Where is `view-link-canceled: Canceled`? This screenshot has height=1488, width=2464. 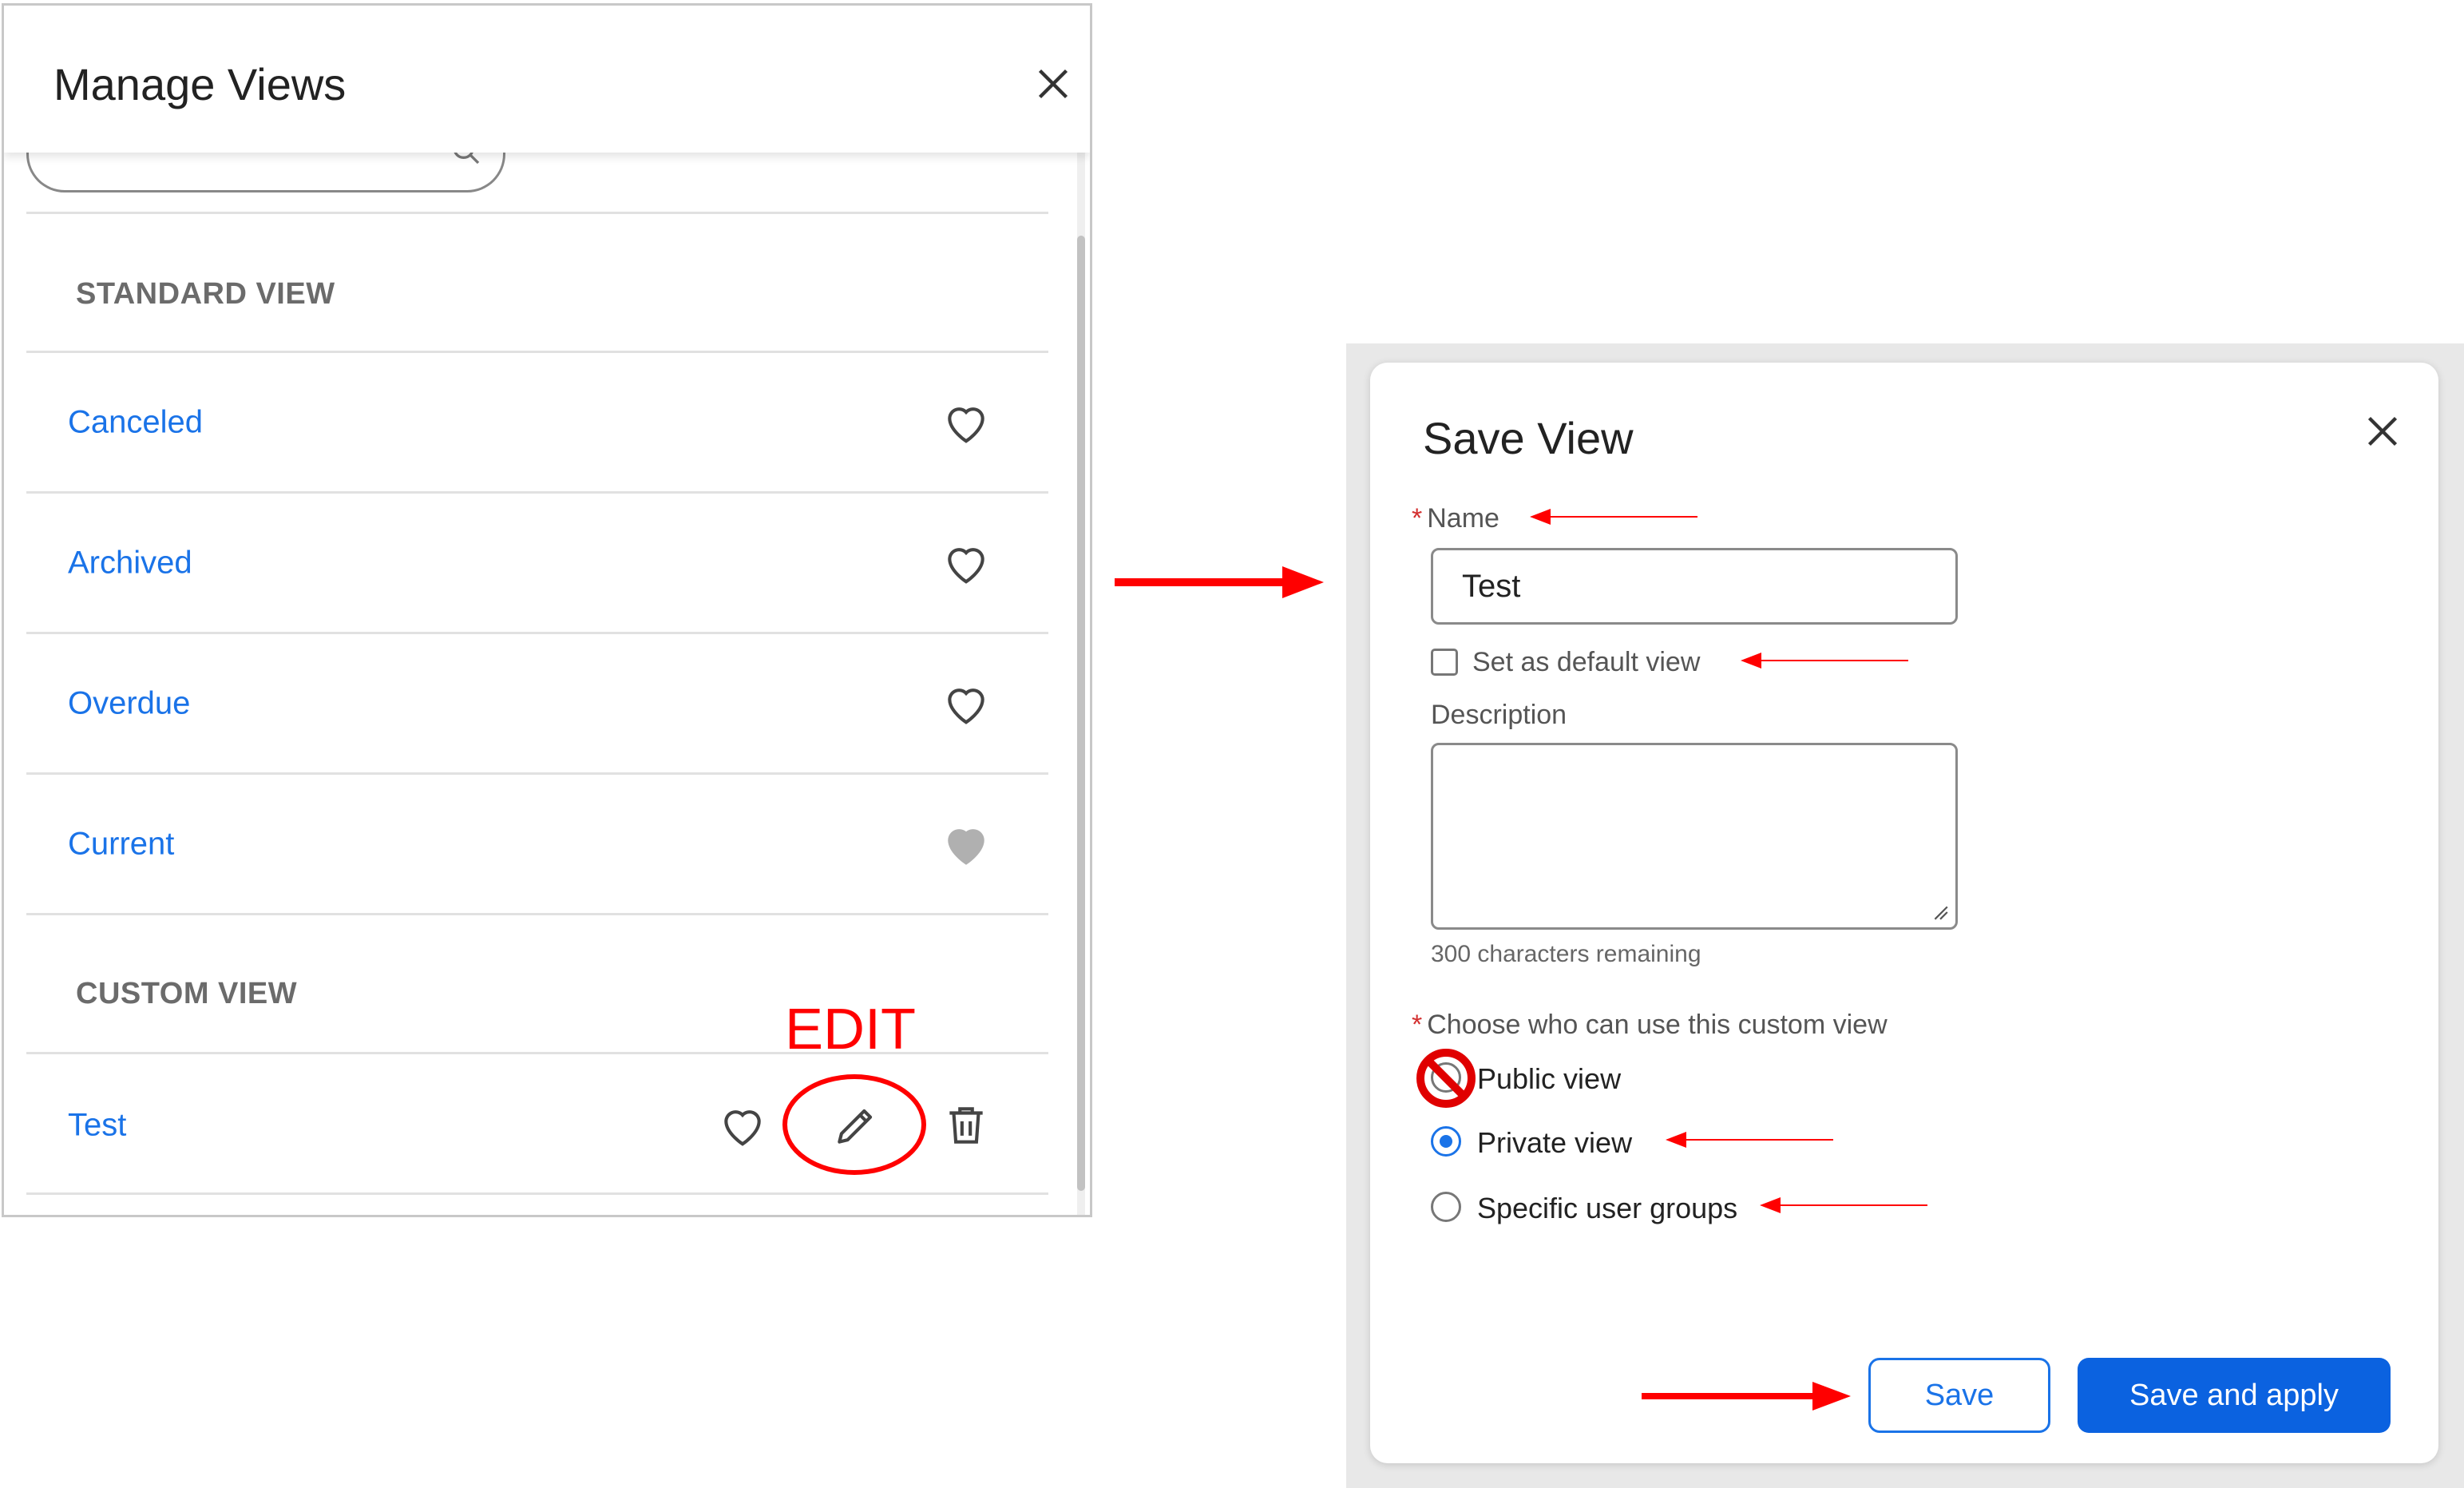
view-link-canceled: Canceled is located at coordinates (135, 423).